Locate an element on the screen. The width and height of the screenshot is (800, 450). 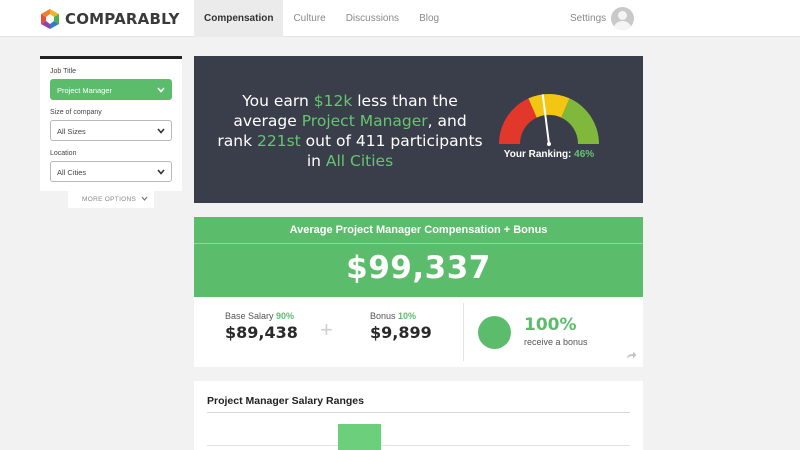
bonus-pct: 10% is located at coordinates (407, 316).